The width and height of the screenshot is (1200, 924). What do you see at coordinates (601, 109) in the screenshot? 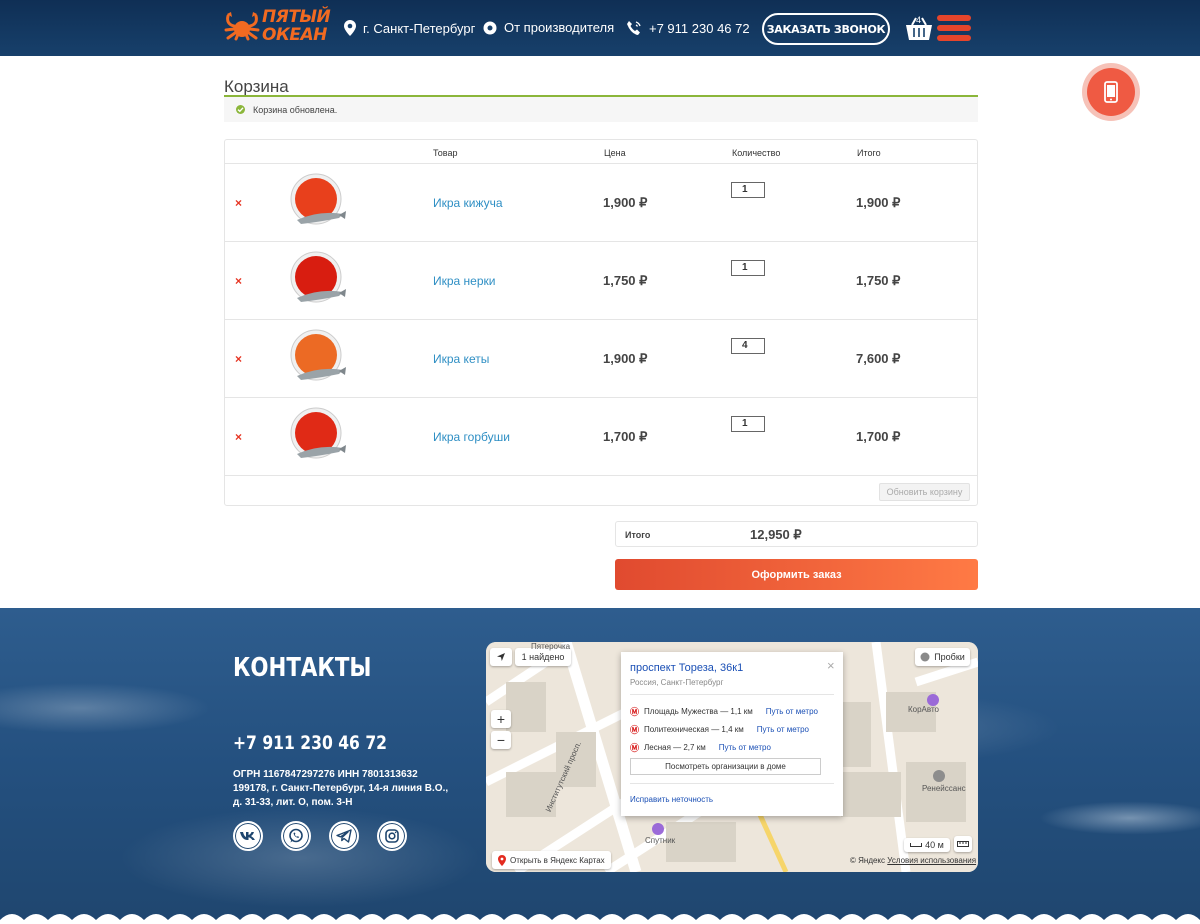
I see `cart-updated-notice: Корзина обновлена.` at bounding box center [601, 109].